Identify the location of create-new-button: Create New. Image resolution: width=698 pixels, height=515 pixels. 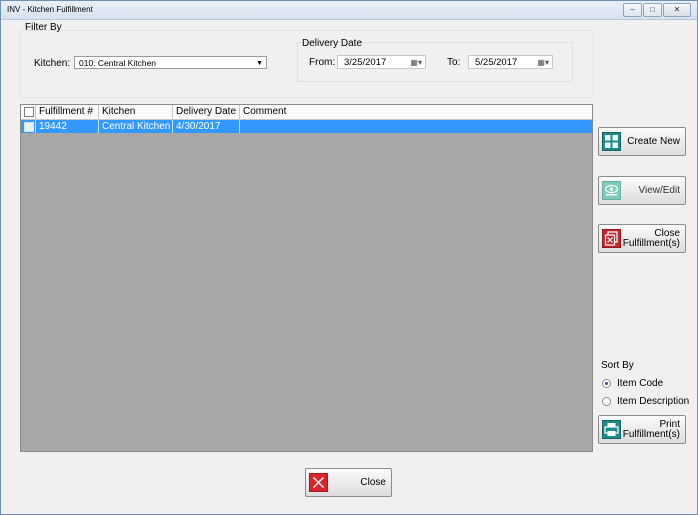
(642, 141).